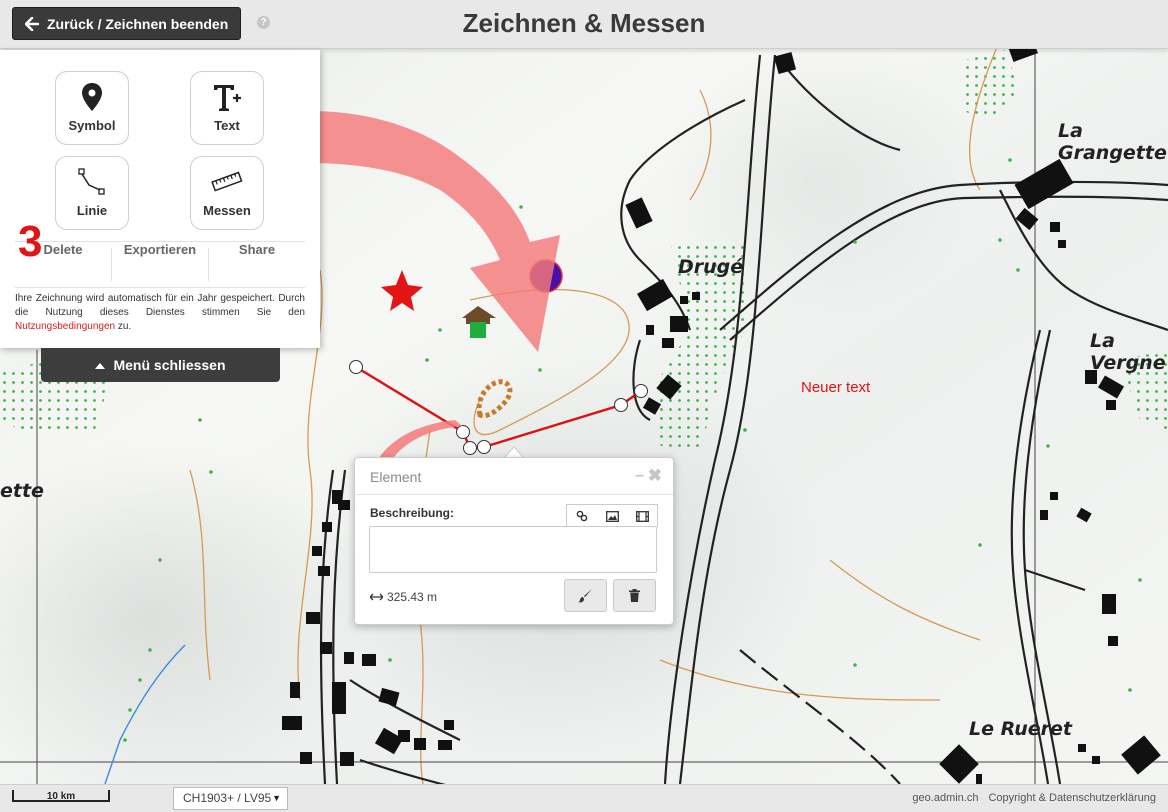 This screenshot has height=812, width=1168. What do you see at coordinates (396, 477) in the screenshot?
I see `popup-title: Element` at bounding box center [396, 477].